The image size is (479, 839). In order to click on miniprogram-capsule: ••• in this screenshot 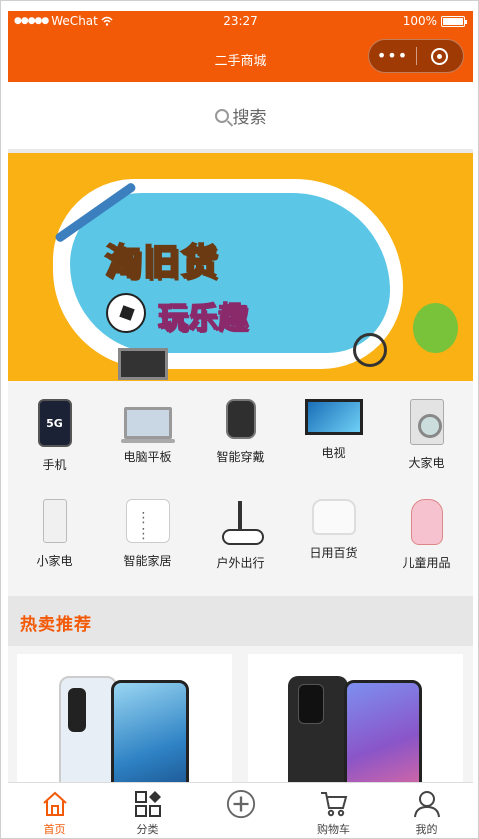, I will do `click(416, 56)`.